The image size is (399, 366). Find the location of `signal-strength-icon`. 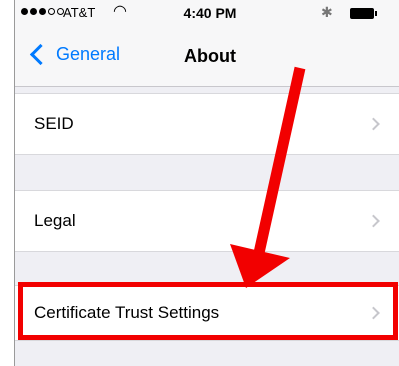

signal-strength-icon is located at coordinates (42, 11).